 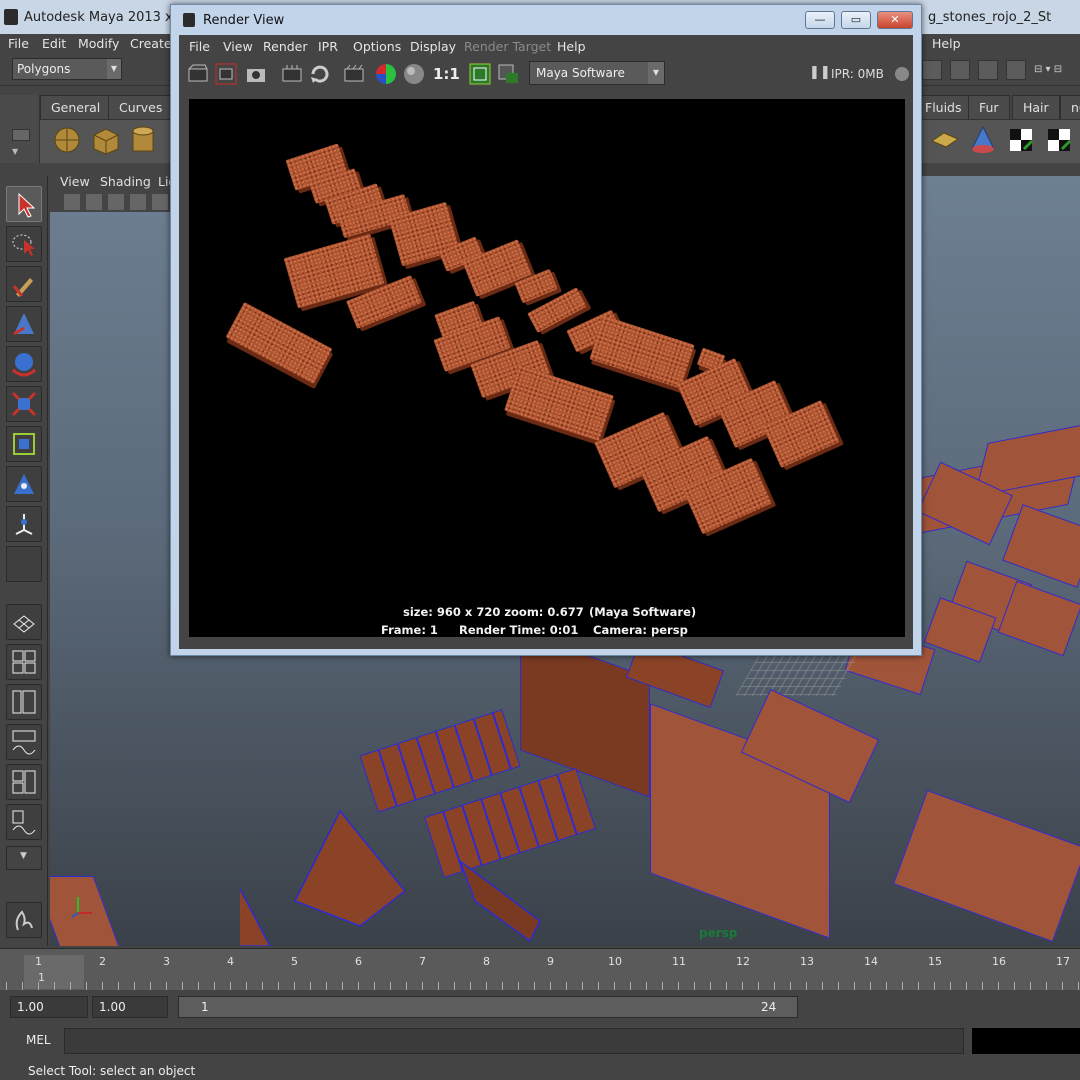 I want to click on poly-sphere-button, so click(x=67, y=140).